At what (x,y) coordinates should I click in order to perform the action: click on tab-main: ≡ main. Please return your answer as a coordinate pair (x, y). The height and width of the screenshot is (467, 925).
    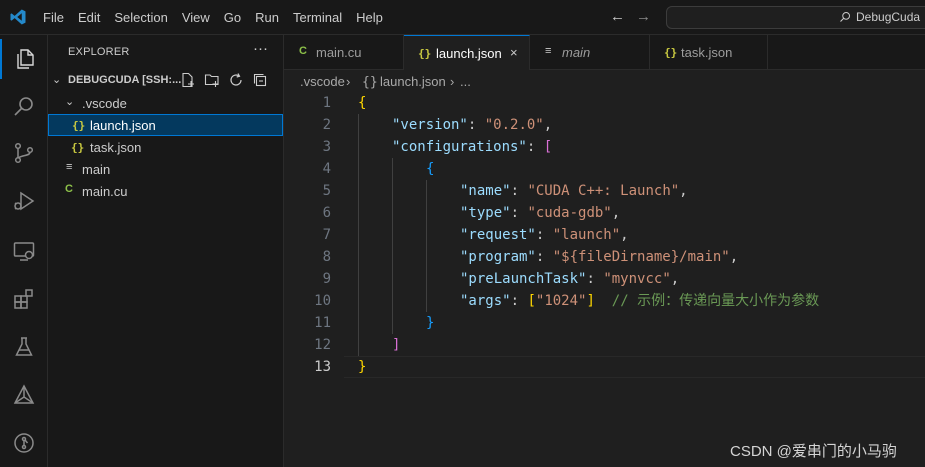
    Looking at the image, I should click on (590, 52).